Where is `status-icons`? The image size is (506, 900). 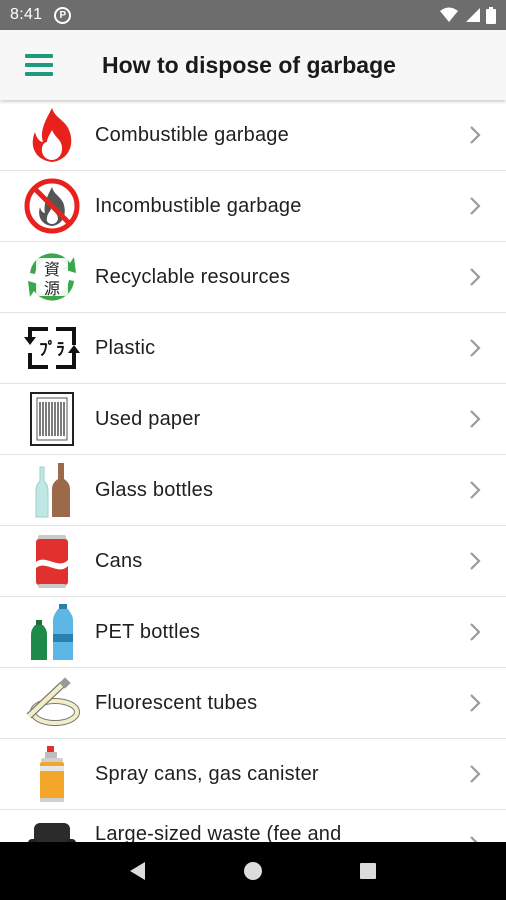
status-icons is located at coordinates (468, 15).